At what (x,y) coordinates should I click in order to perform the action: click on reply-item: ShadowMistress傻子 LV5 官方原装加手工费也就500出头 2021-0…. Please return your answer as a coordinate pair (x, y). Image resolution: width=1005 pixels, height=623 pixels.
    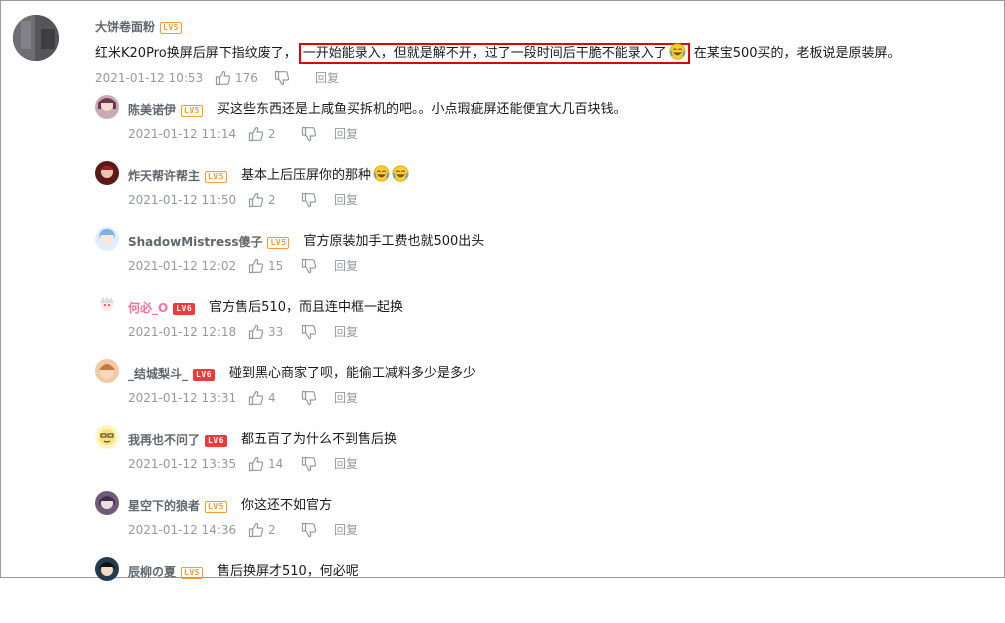
    Looking at the image, I should click on (502, 260).